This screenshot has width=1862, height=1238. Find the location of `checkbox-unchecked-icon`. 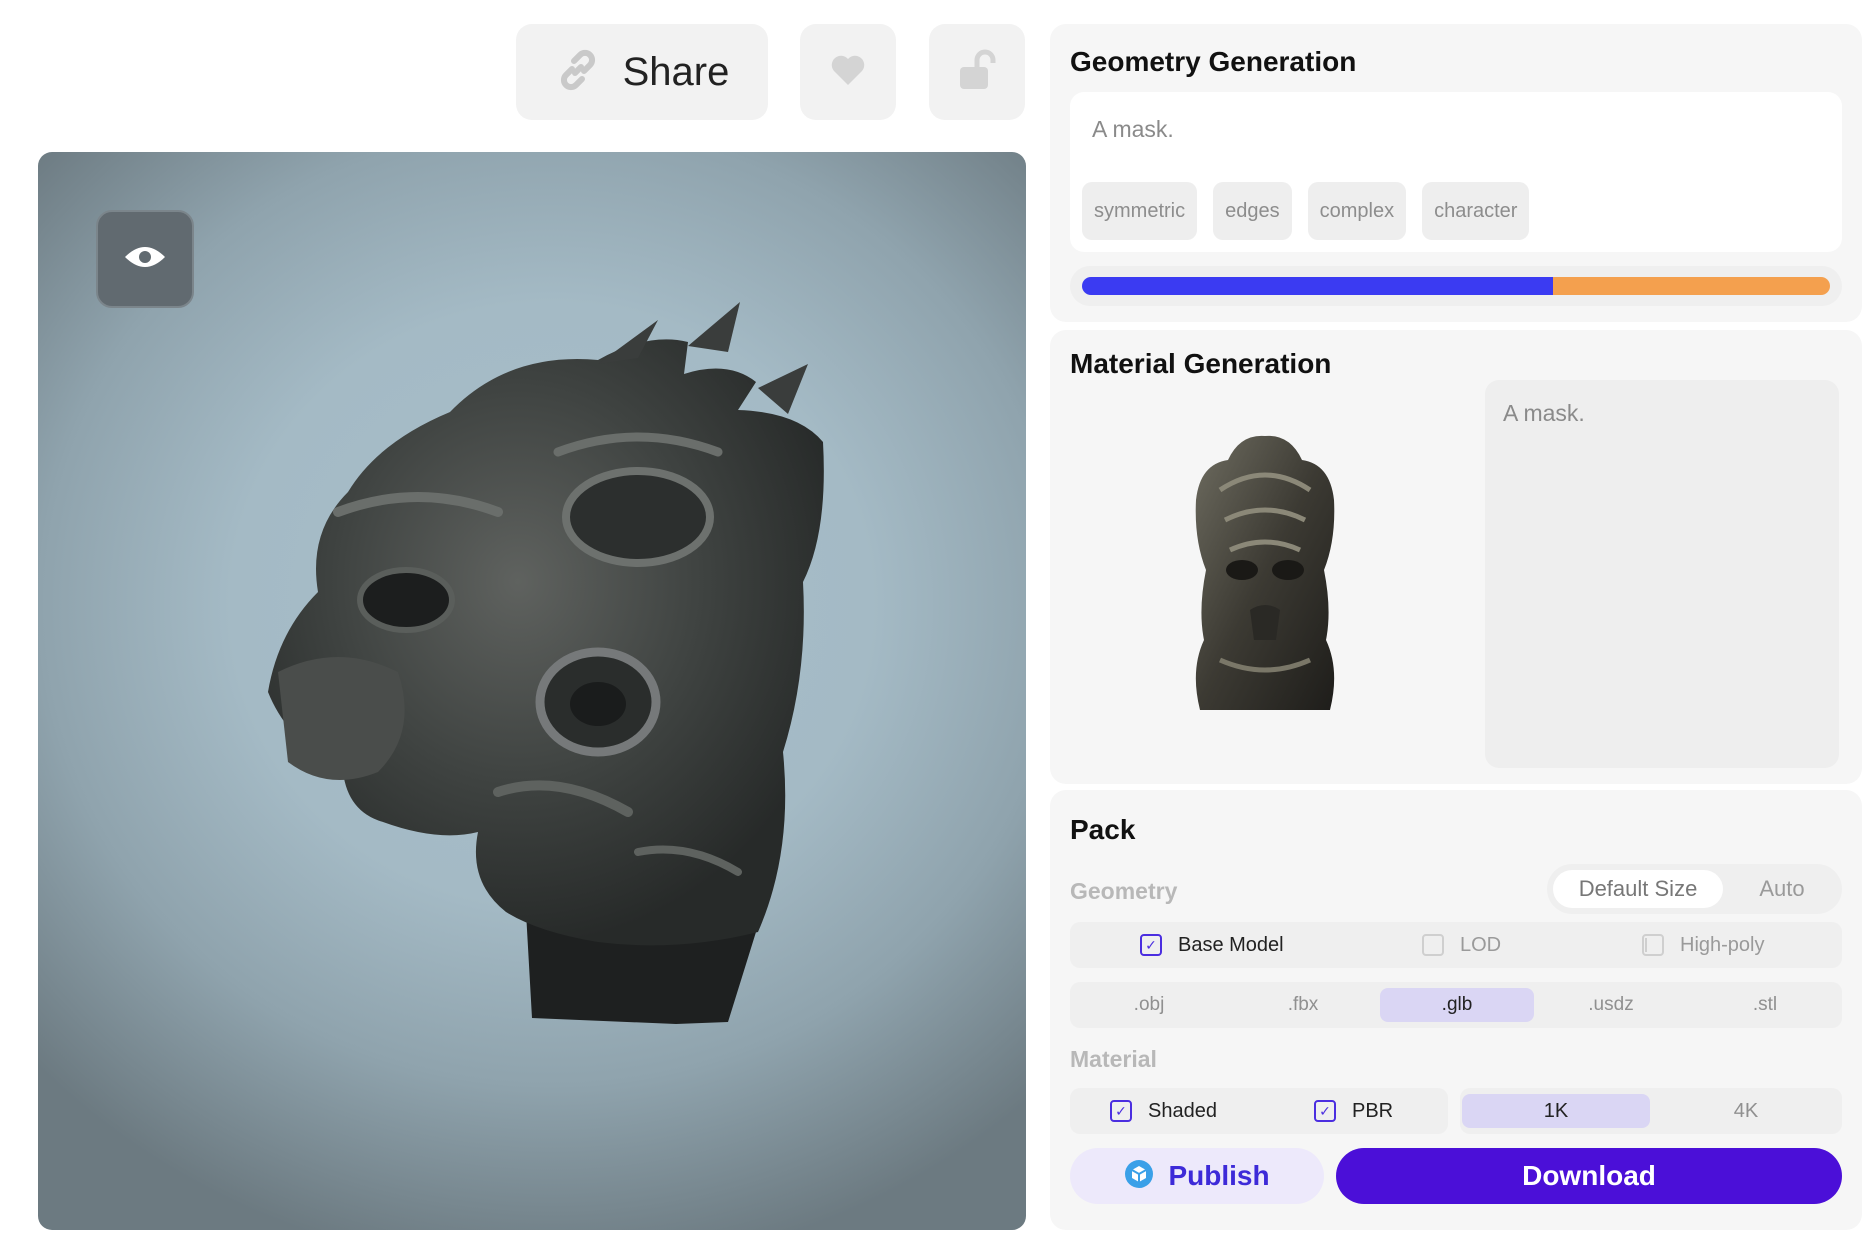

checkbox-unchecked-icon is located at coordinates (1433, 945).